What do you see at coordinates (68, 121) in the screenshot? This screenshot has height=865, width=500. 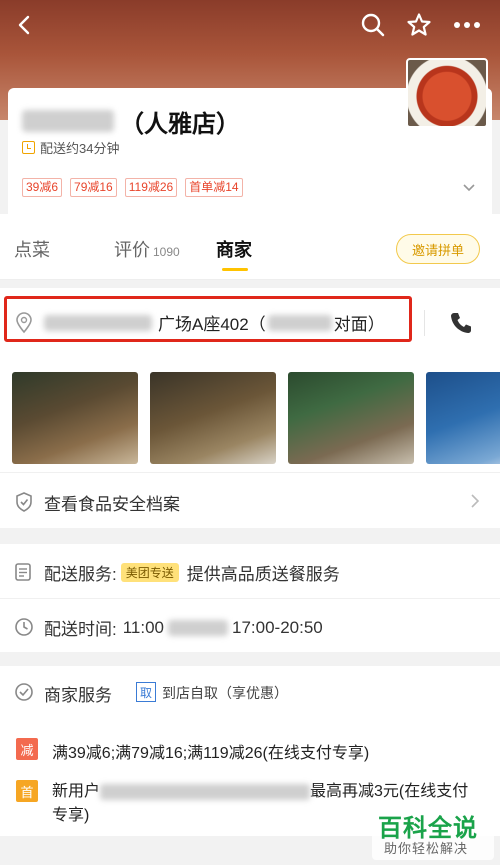 I see `blurred-store-name` at bounding box center [68, 121].